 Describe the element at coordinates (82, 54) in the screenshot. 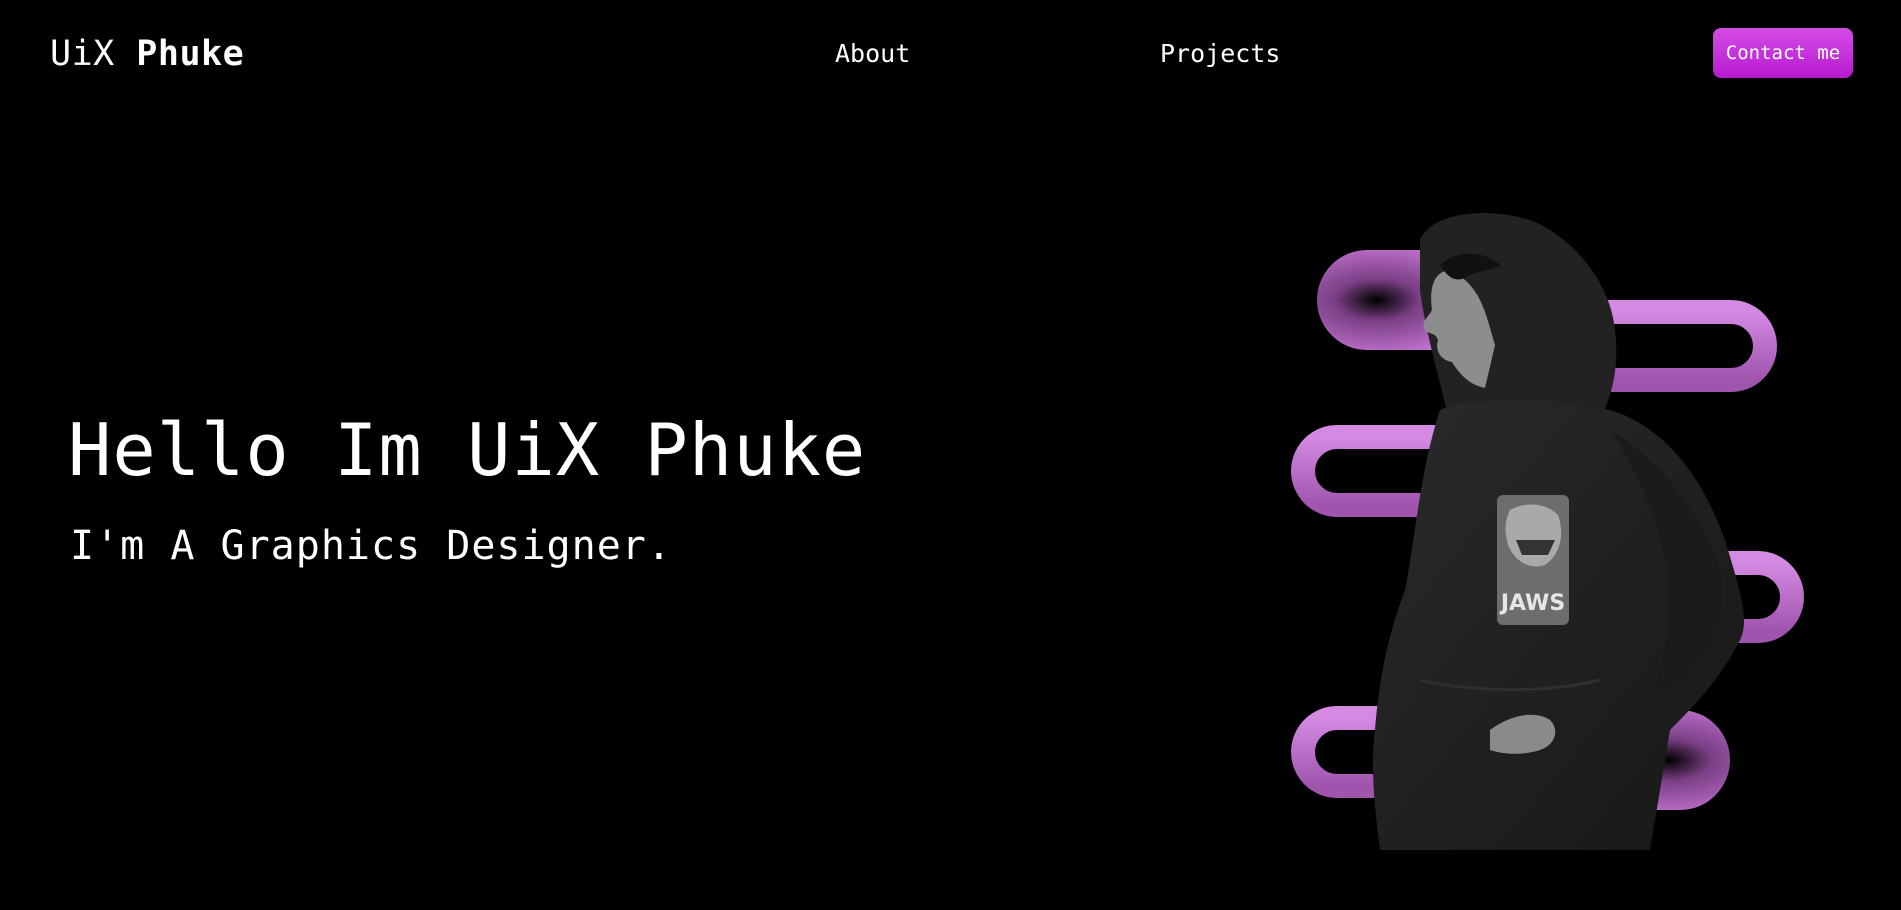

I see `logo-first-word: UiX` at that location.